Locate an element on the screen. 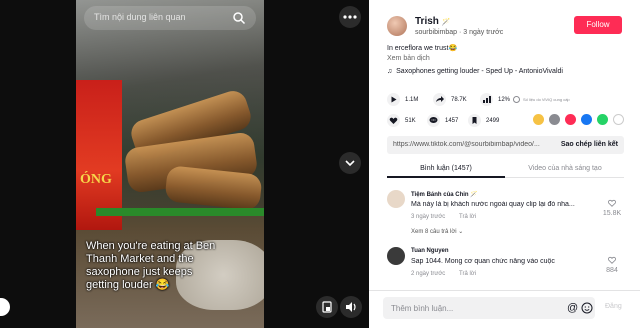 This screenshot has height=328, width=640. comment-like-button: 15.8K is located at coordinates (612, 207).